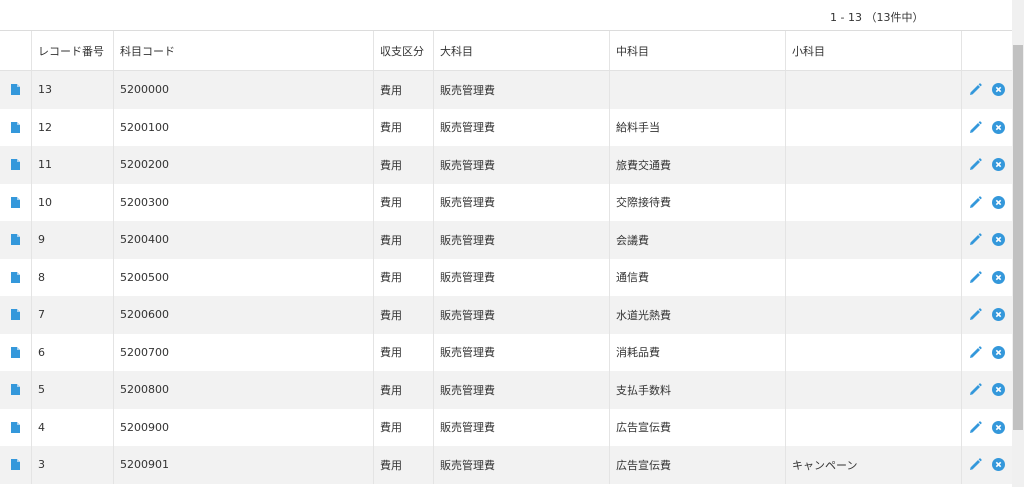  What do you see at coordinates (244, 240) in the screenshot?
I see `cell-code: 5200400` at bounding box center [244, 240].